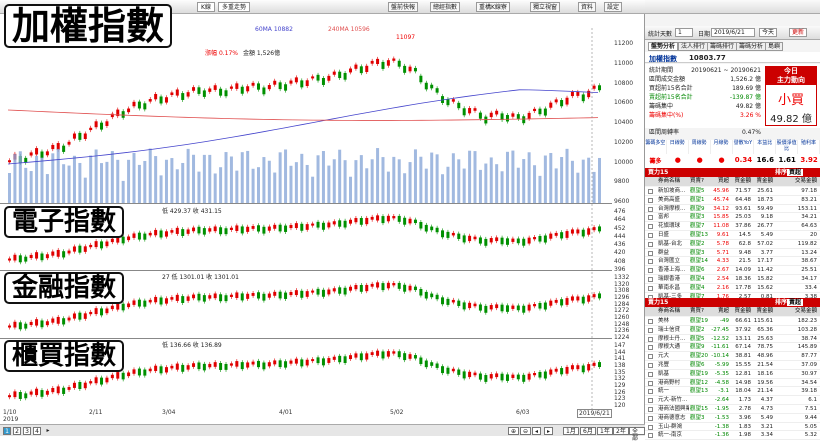 This screenshot has width=820, height=442. Describe the element at coordinates (27, 431) in the screenshot. I see `page-3-button: 3` at that location.